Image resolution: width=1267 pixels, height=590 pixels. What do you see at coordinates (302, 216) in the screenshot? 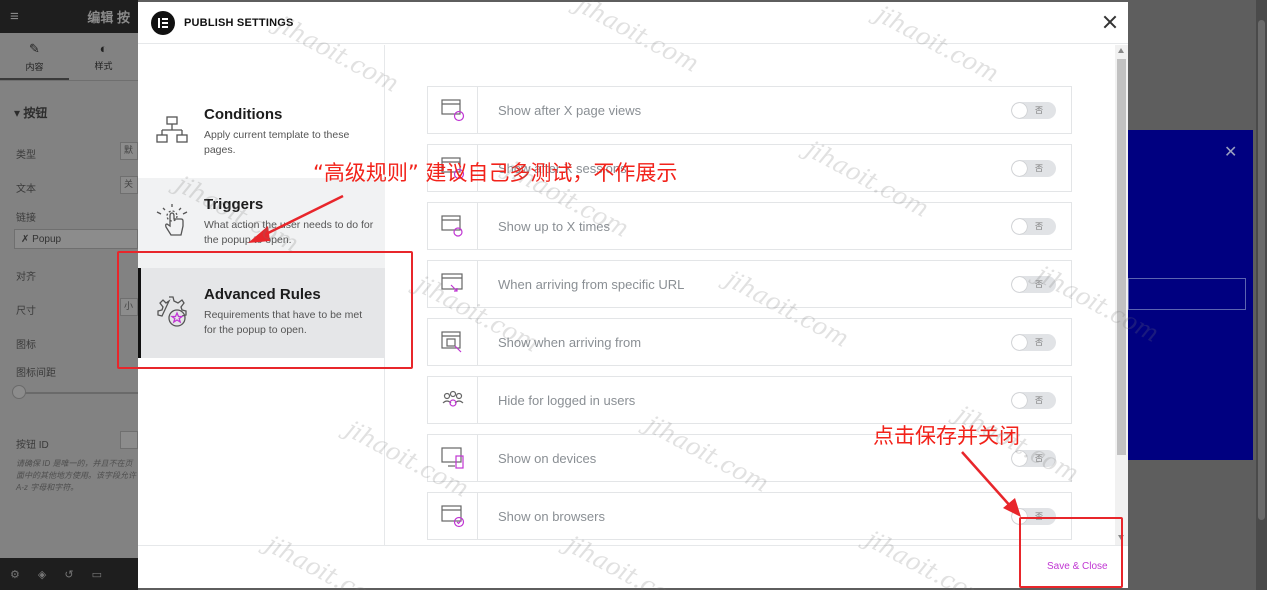
I see `arrow-to-triggers` at bounding box center [302, 216].